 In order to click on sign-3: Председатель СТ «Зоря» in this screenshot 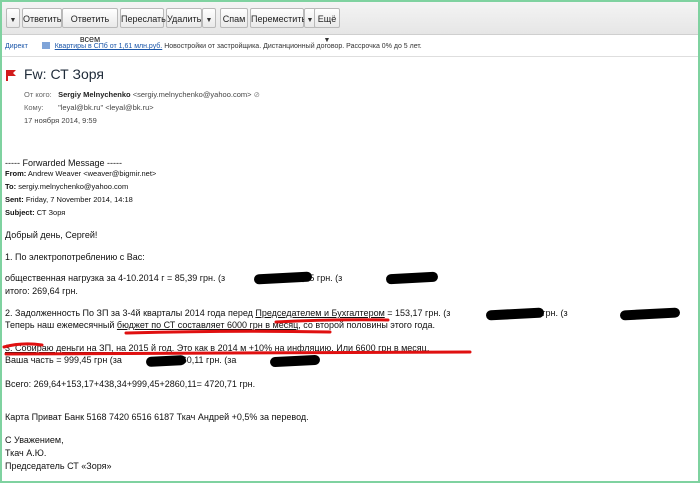, I will do `click(58, 466)`.